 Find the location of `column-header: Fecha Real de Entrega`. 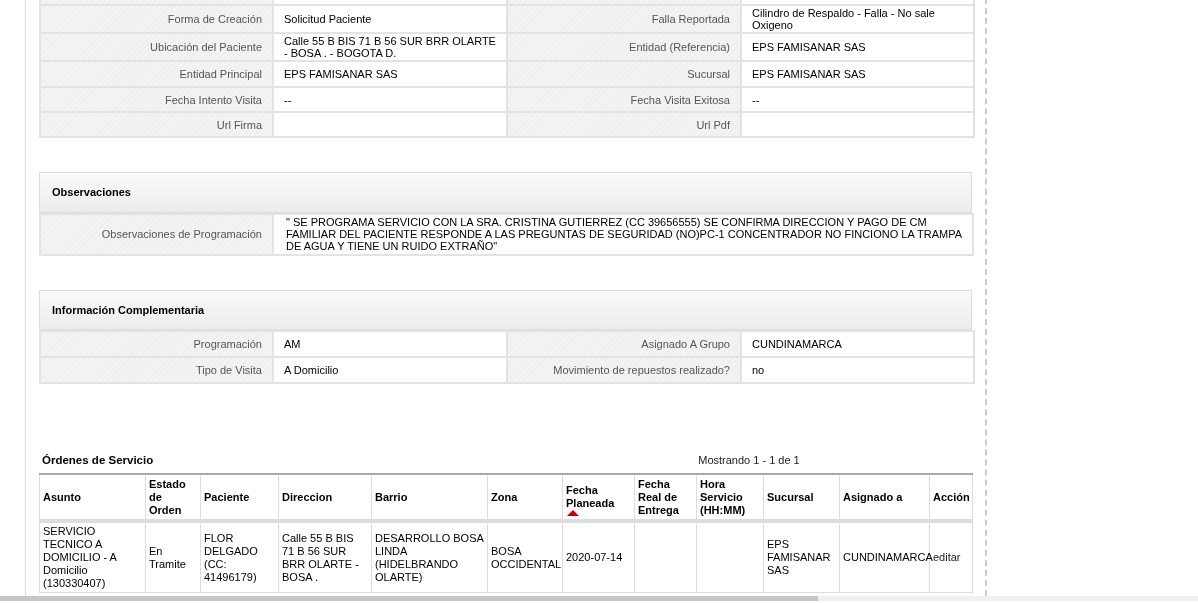

column-header: Fecha Real de Entrega is located at coordinates (665, 498).